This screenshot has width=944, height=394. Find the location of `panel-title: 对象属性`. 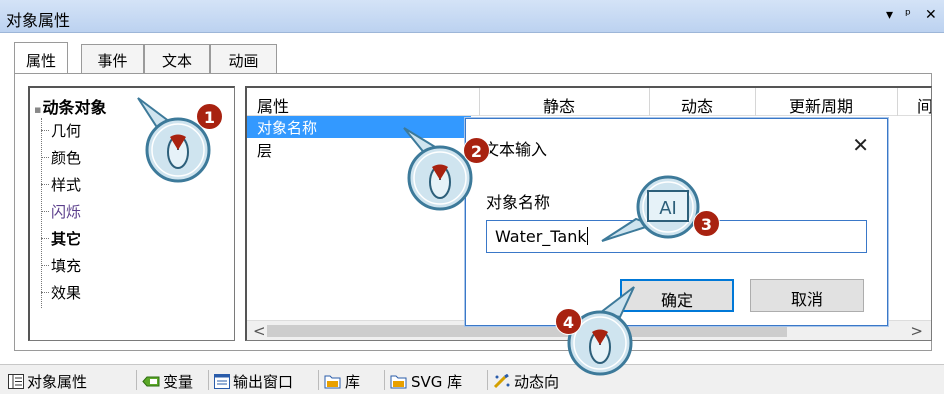

panel-title: 对象属性 is located at coordinates (38, 20).